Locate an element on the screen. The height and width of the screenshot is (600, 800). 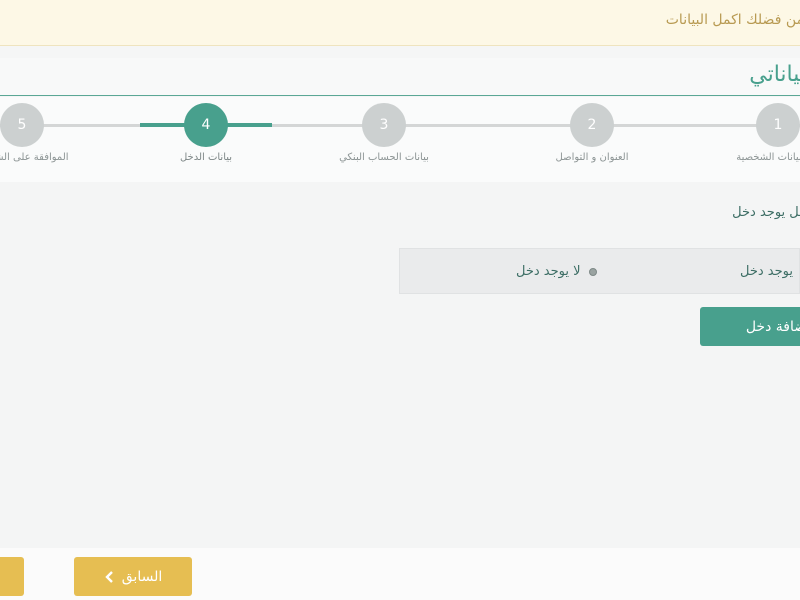
step-label-1: البيانات الشخصية is located at coordinates (768, 157).